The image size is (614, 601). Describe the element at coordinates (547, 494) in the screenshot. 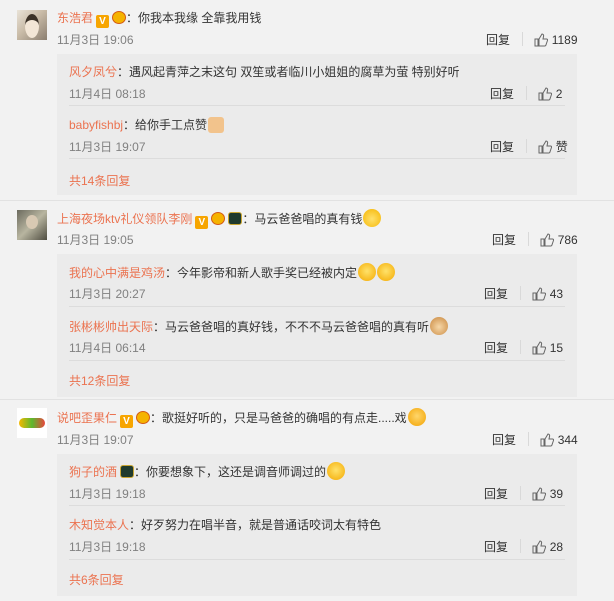

I see `like-button: 39` at that location.